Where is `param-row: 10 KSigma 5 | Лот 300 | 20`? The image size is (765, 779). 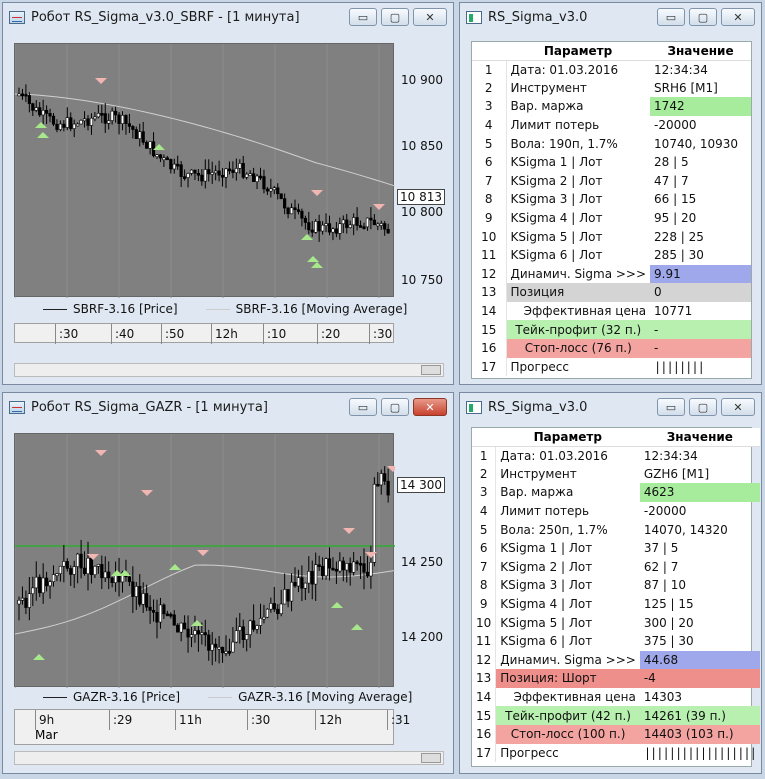 param-row: 10 KSigma 5 | Лот 300 | 20 is located at coordinates (616, 622).